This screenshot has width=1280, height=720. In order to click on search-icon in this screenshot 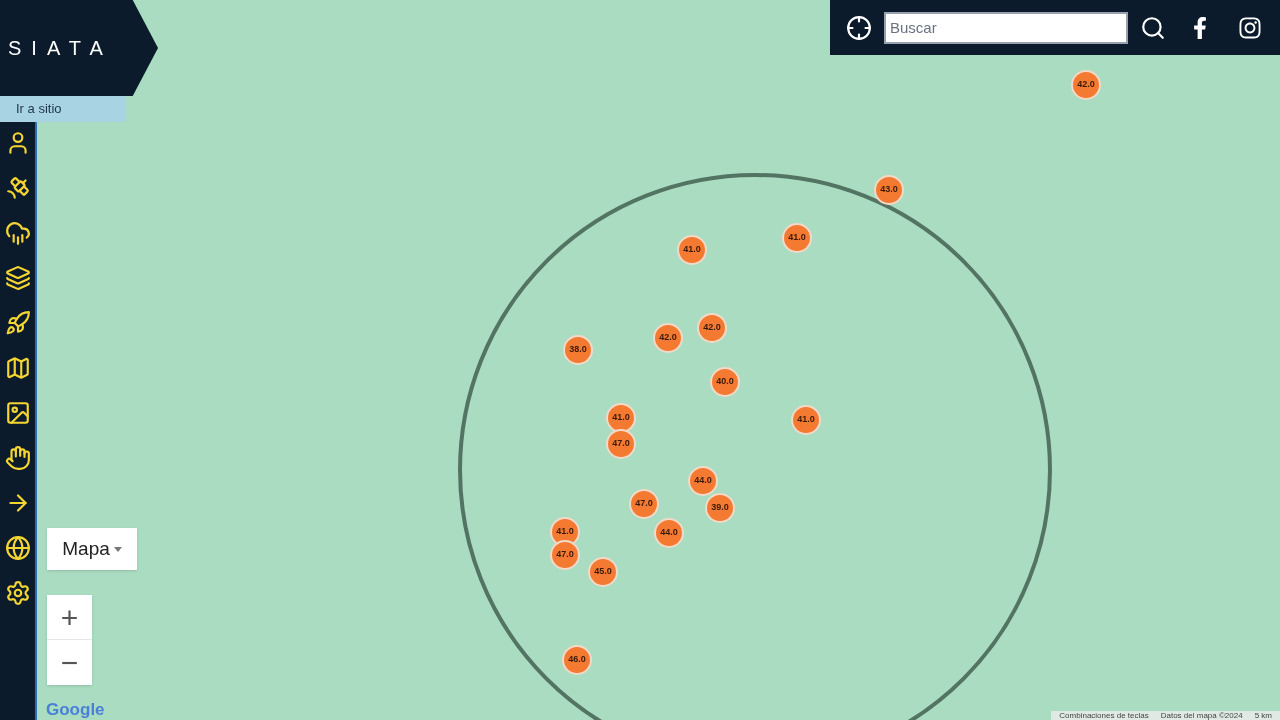, I will do `click(1153, 27)`.